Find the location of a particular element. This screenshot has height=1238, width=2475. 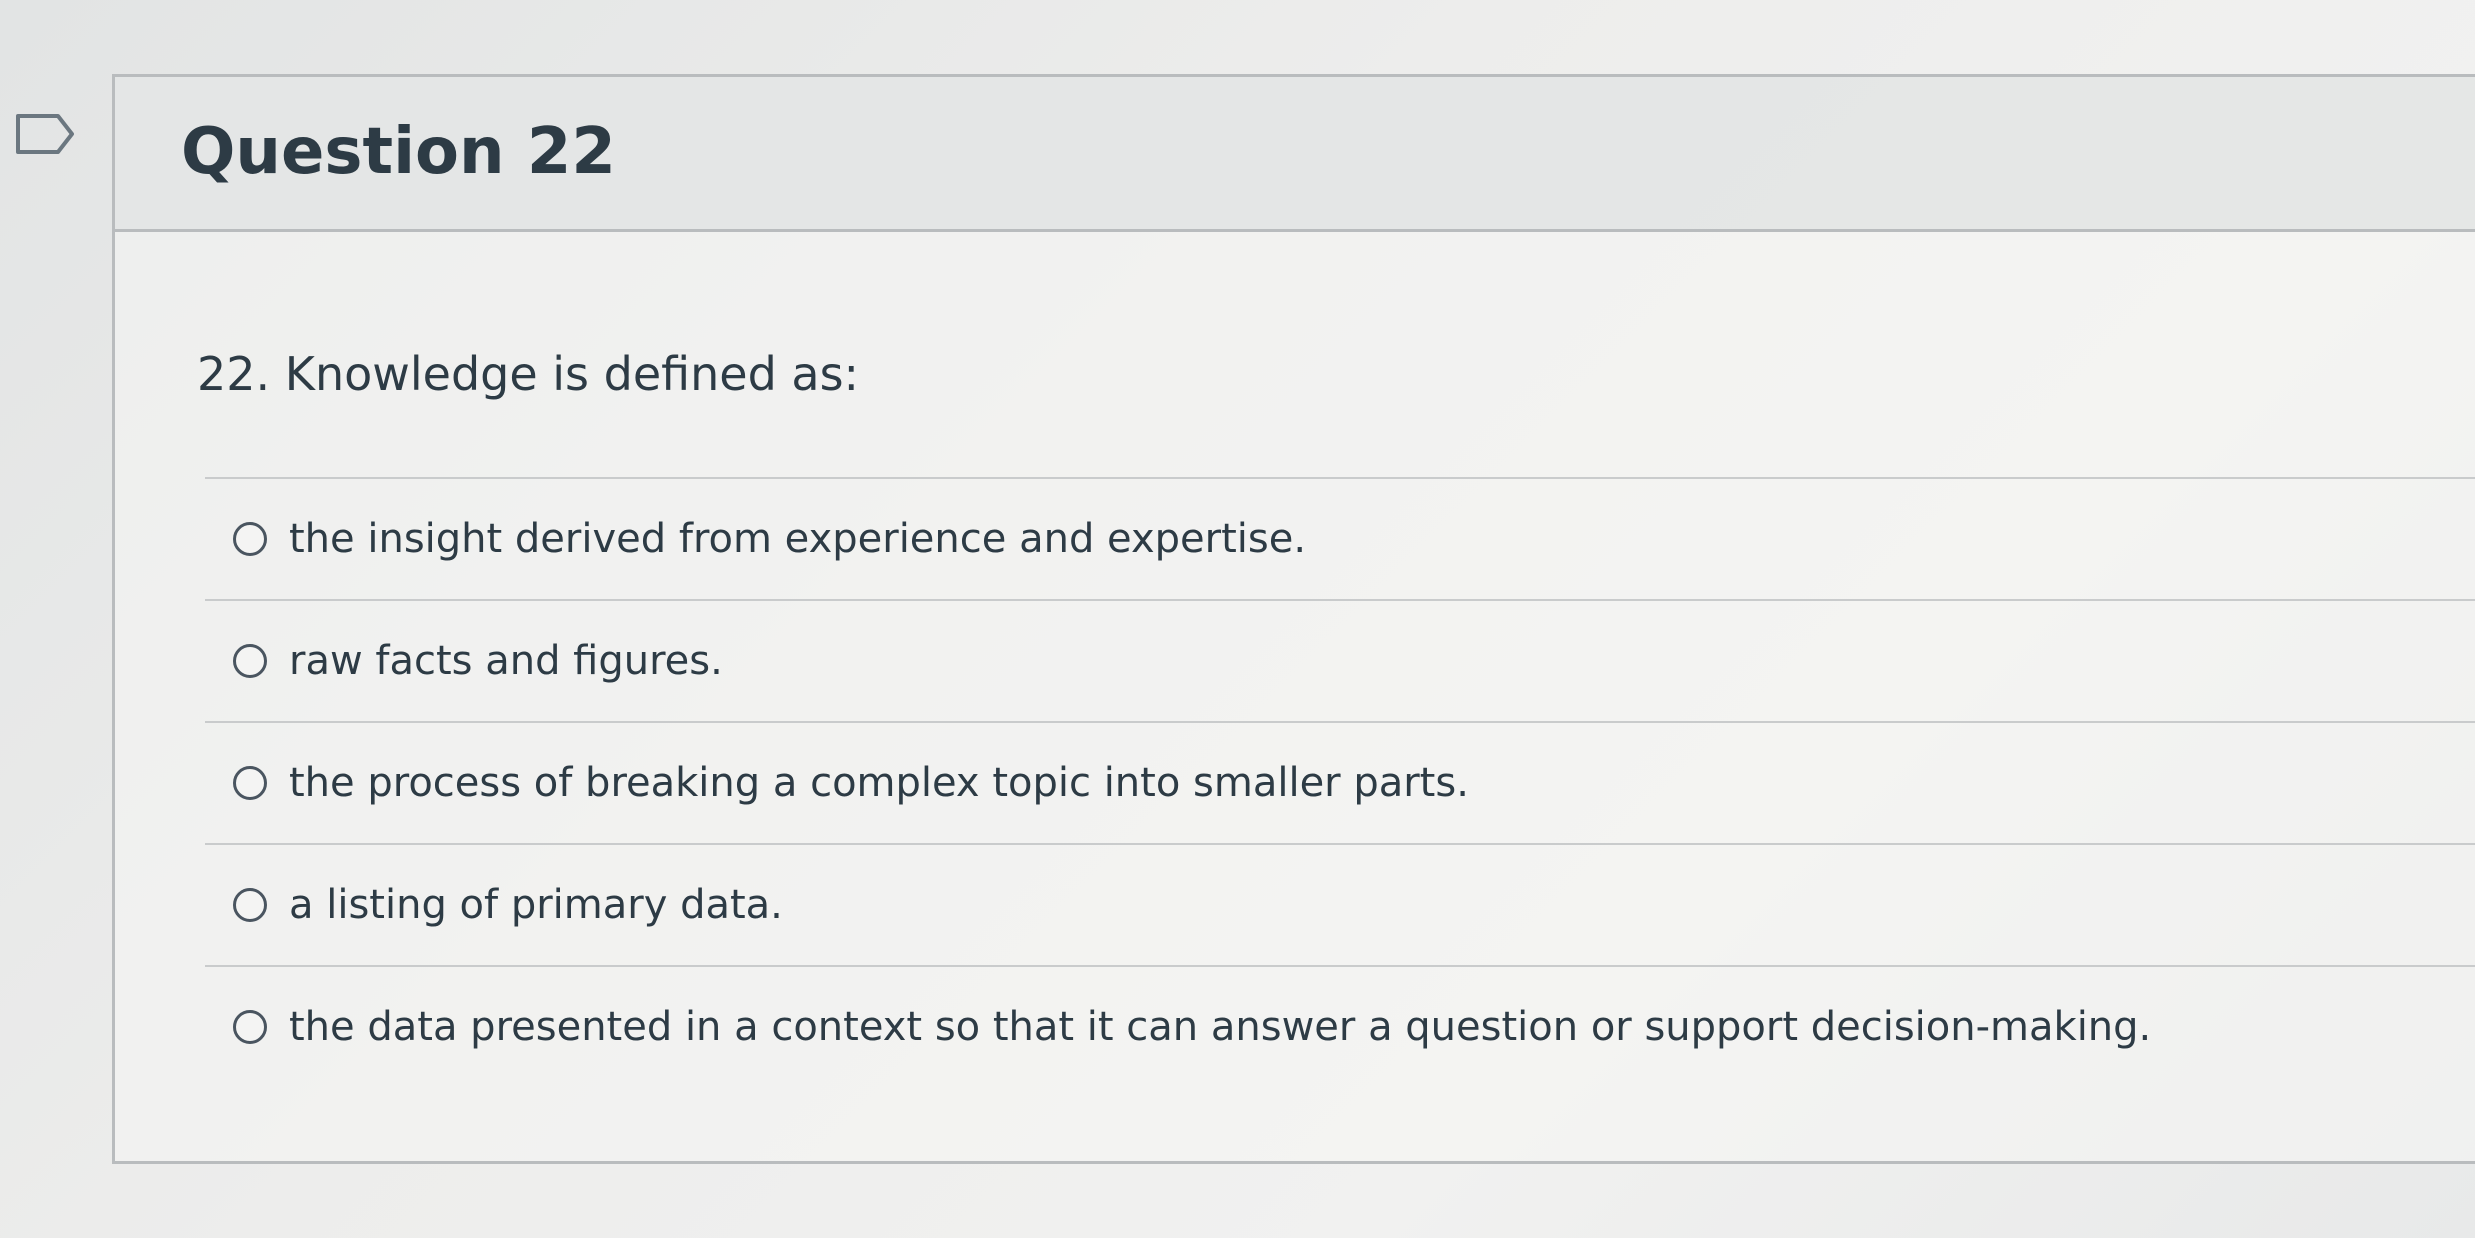

question-header: Question 22 is located at coordinates (1295, 154).